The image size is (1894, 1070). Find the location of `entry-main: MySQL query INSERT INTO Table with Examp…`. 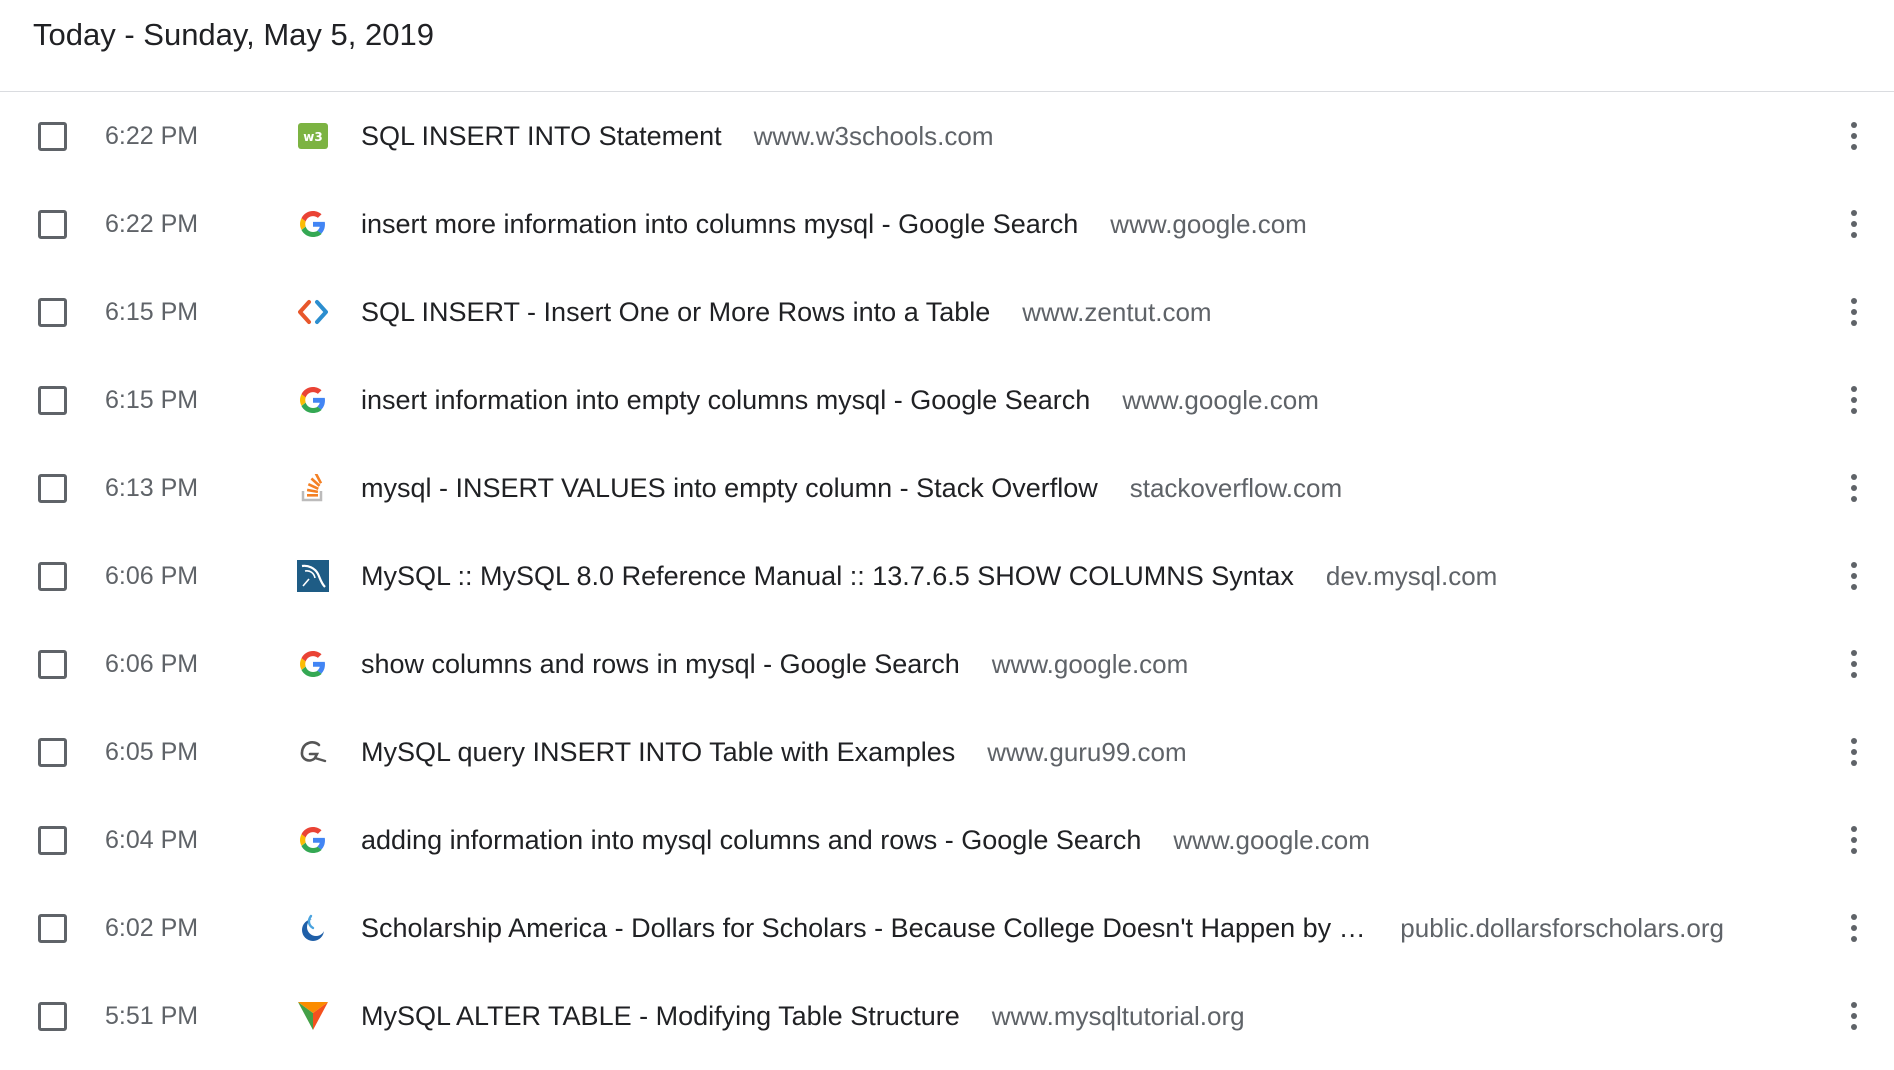

entry-main: MySQL query INSERT INTO Table with Examp… is located at coordinates (1042, 752).